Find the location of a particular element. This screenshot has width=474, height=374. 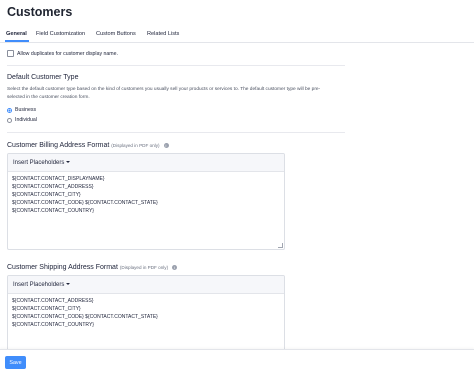

billing-title-text: Customer Billing Address Format is located at coordinates (58, 145).